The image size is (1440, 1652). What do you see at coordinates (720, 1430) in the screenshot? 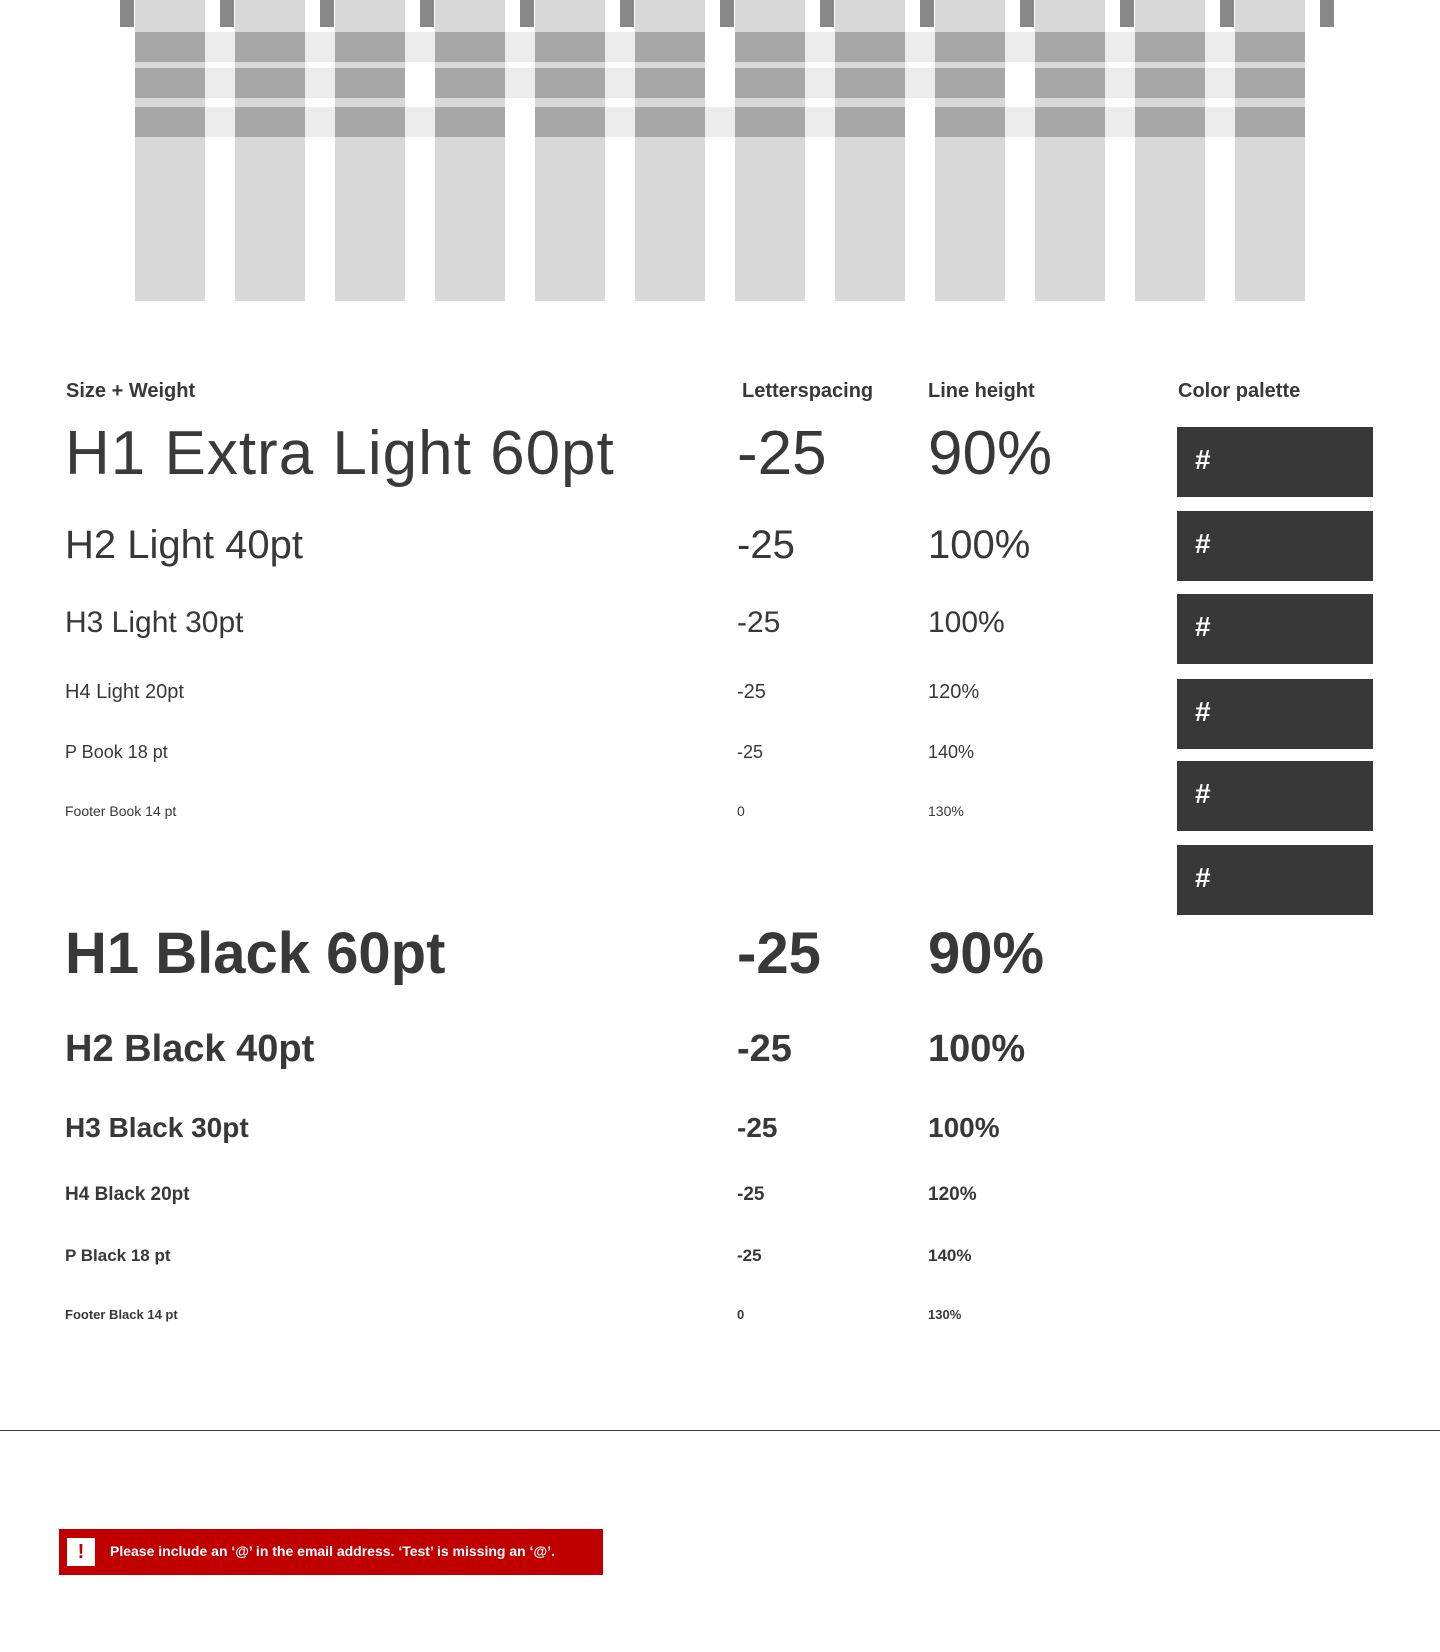
I see `section-divider` at bounding box center [720, 1430].